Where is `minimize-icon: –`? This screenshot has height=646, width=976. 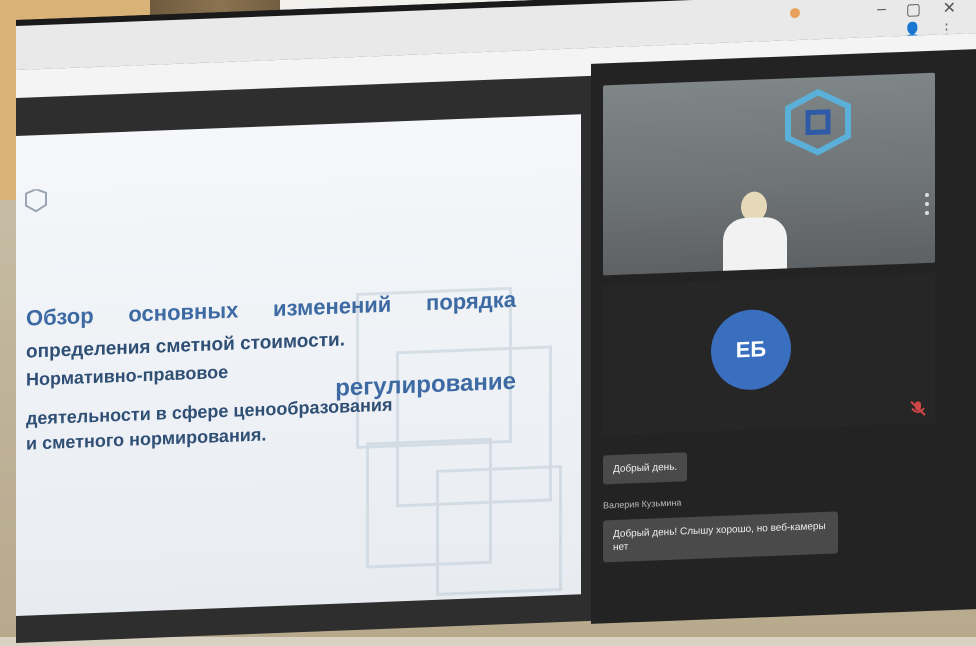 minimize-icon: – is located at coordinates (881, 10).